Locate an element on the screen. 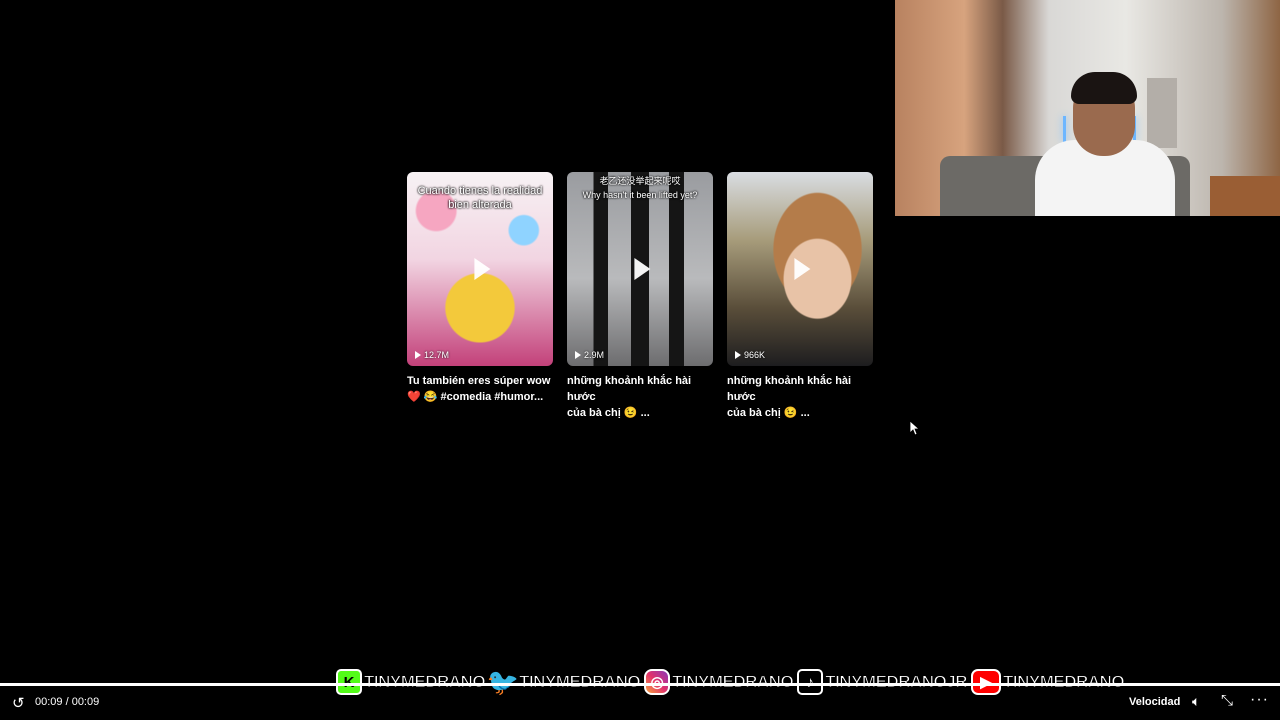  view-count-value: 966K is located at coordinates (755, 355).